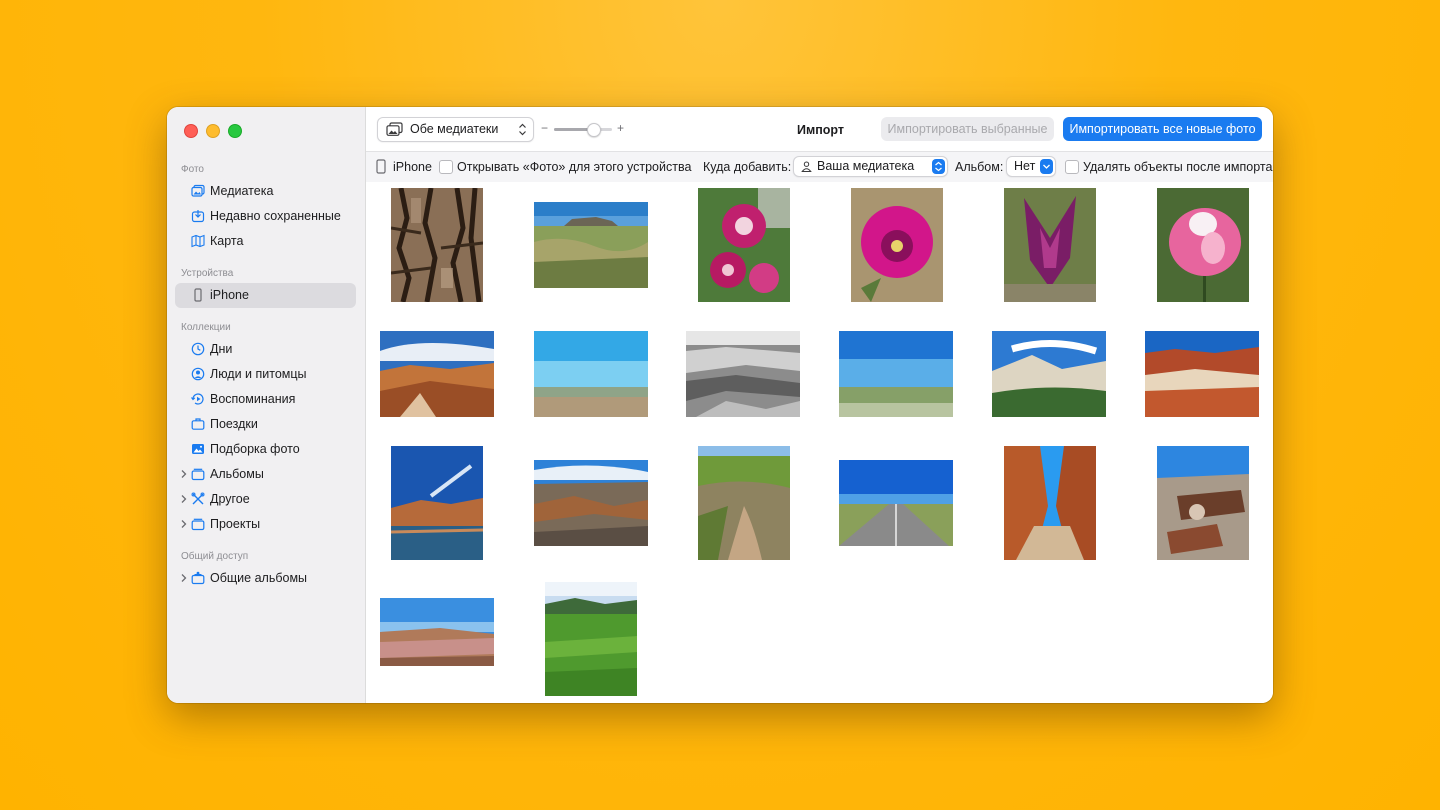  I want to click on zoom-in-button: +, so click(620, 128).